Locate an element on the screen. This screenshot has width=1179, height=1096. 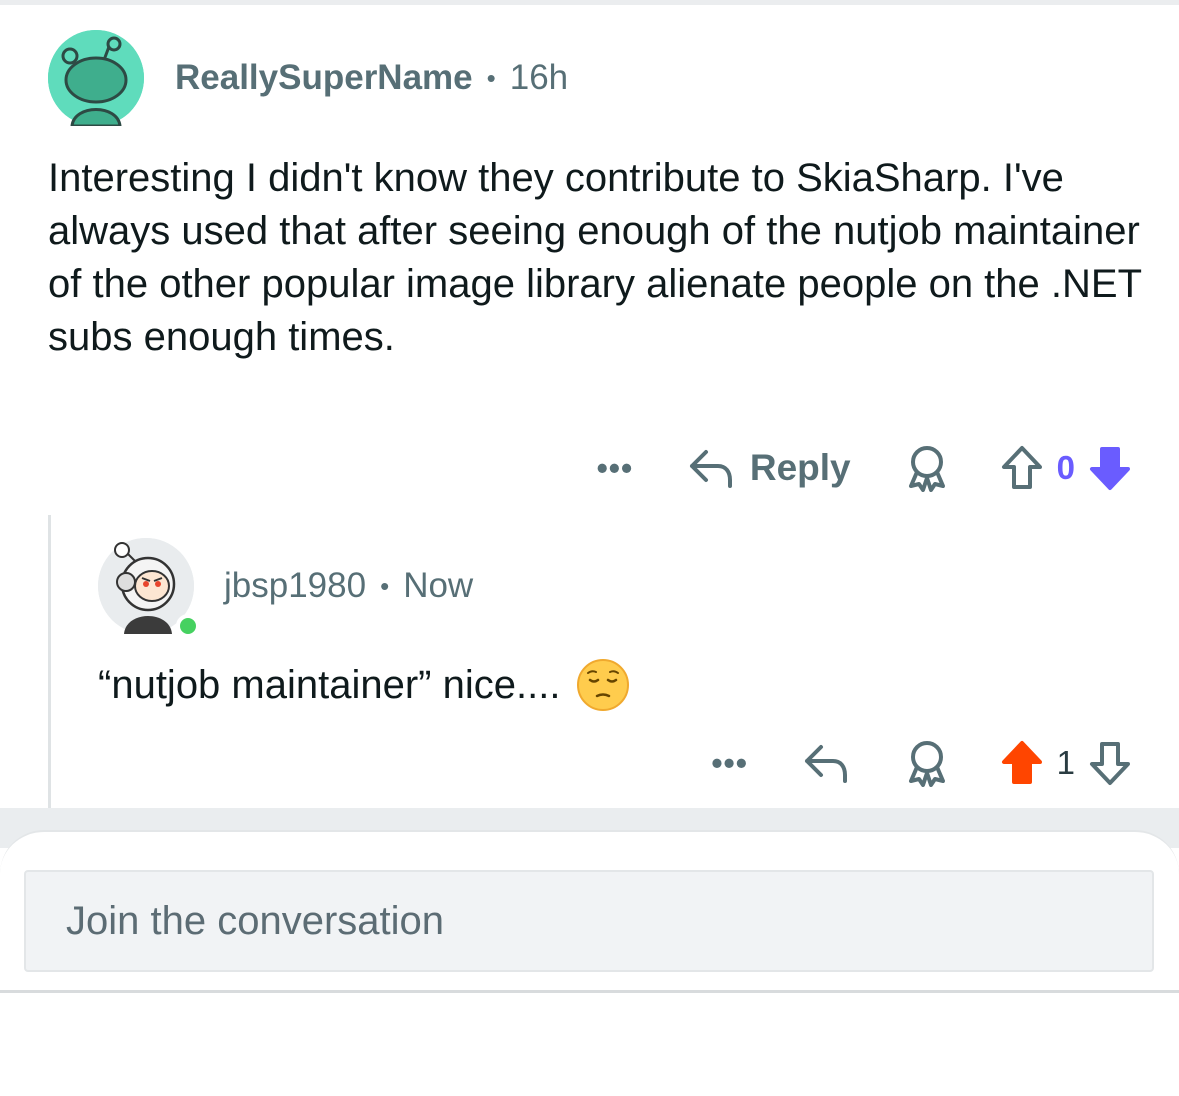
parent-comment-header: ReallySuperName • 16h is located at coordinates (308, 79).